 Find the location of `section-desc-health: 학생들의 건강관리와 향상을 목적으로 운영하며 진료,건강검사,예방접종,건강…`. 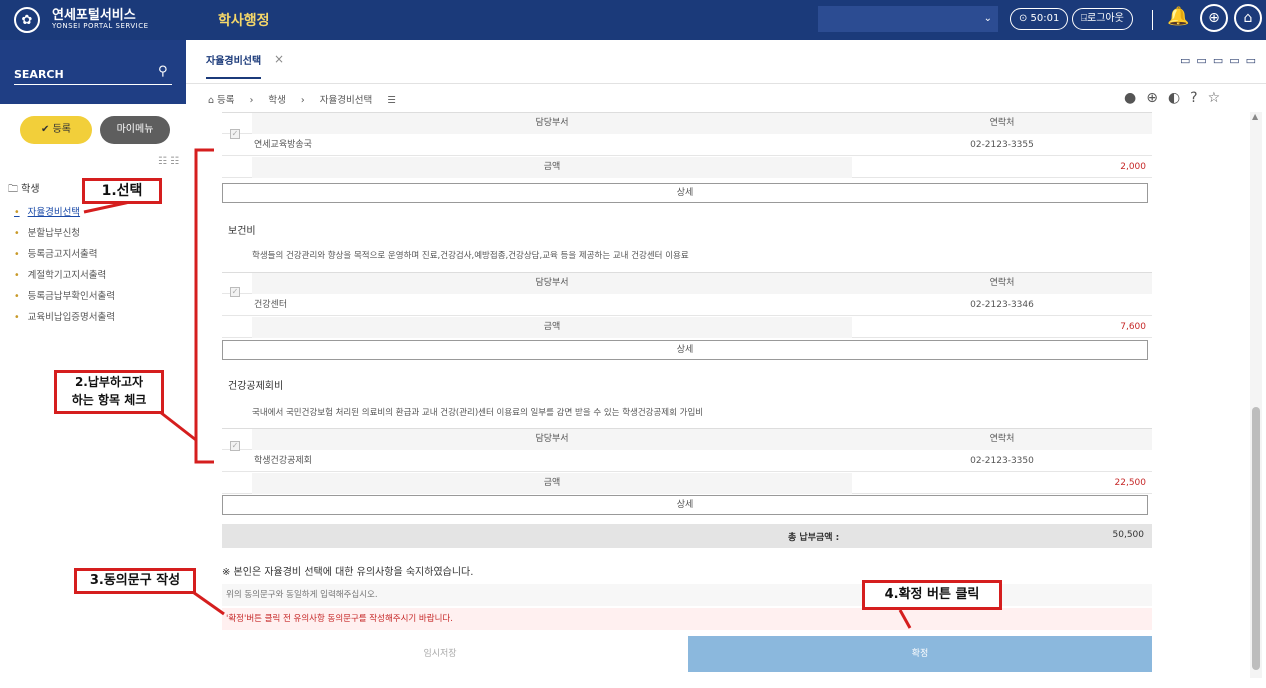

section-desc-health: 학생들의 건강관리와 향상을 목적으로 운영하며 진료,건강검사,예방접종,건강… is located at coordinates (470, 256).